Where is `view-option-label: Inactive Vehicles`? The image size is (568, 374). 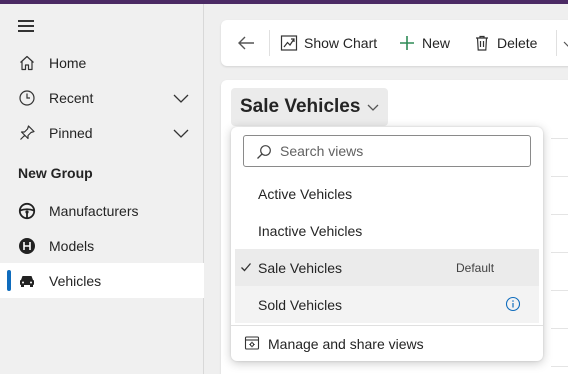
view-option-label: Inactive Vehicles is located at coordinates (310, 230).